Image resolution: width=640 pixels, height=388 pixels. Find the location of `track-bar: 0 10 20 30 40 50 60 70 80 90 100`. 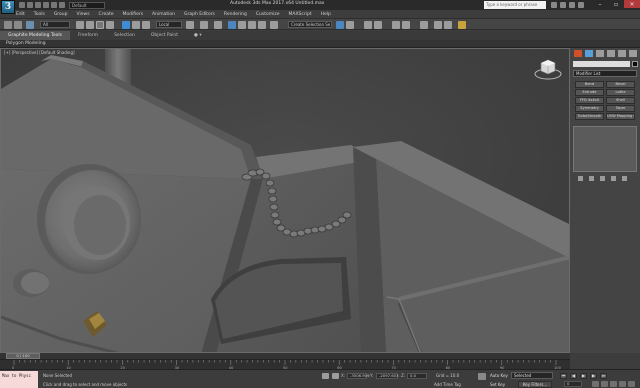

track-bar: 0 10 20 30 40 50 60 70 80 90 100 is located at coordinates (285, 364).